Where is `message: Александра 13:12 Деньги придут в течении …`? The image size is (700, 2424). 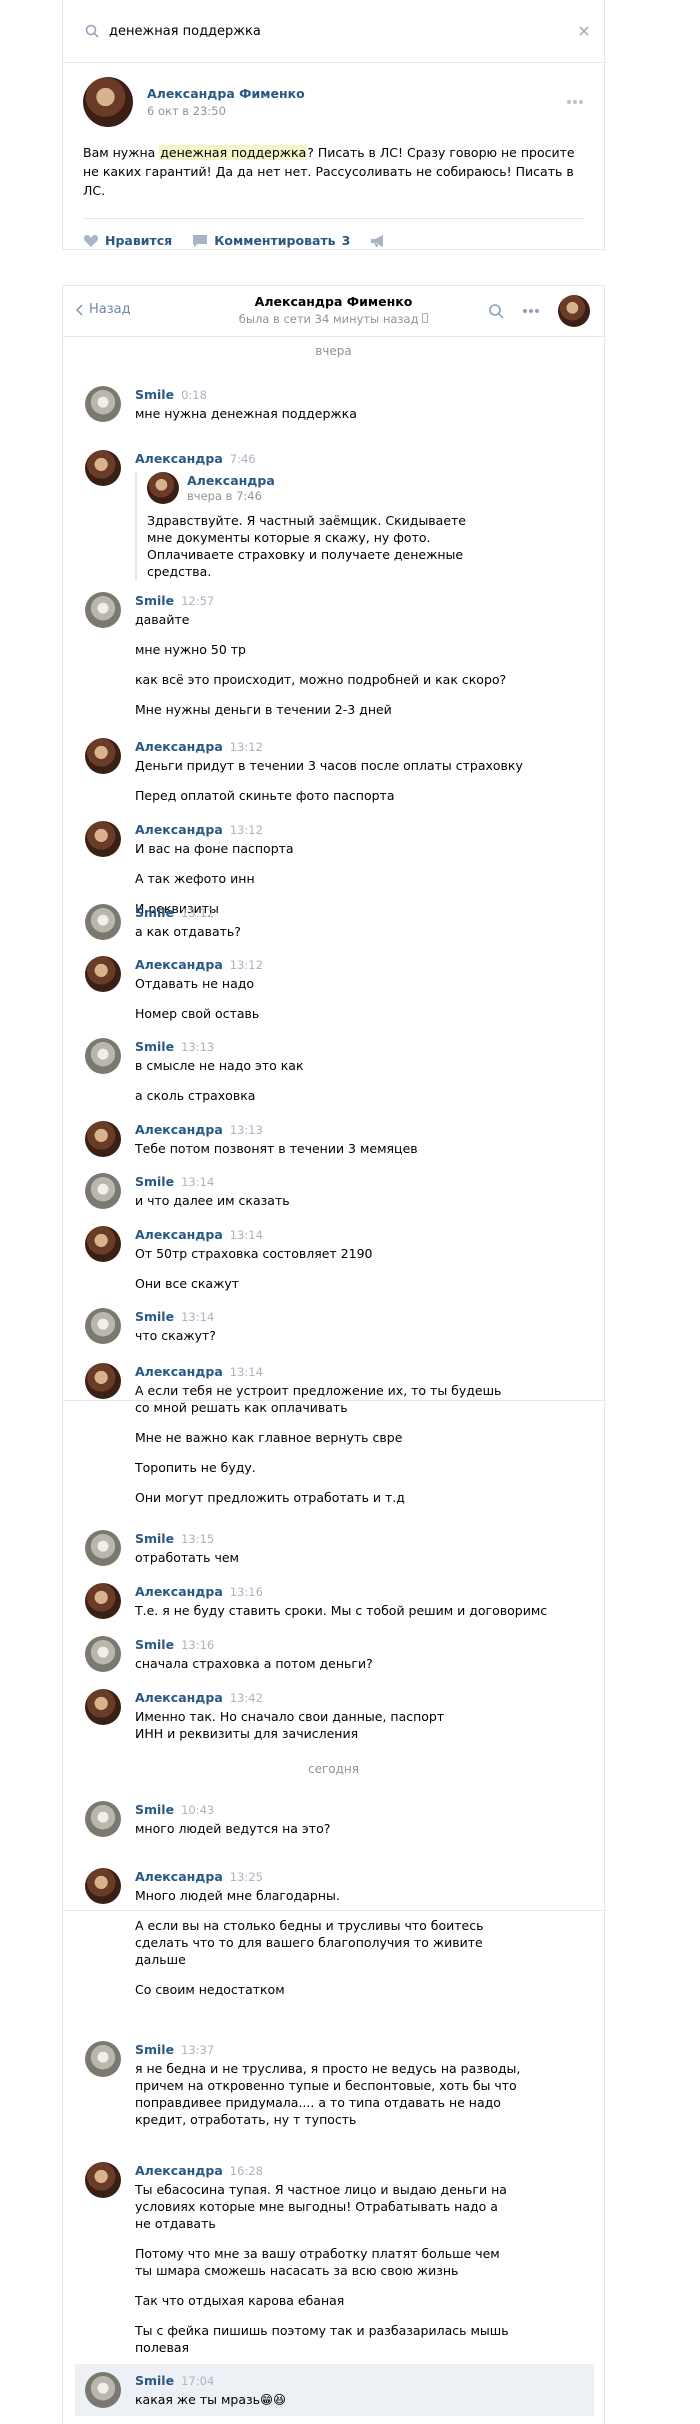 message: Александра 13:12 Деньги придут в течении … is located at coordinates (334, 771).